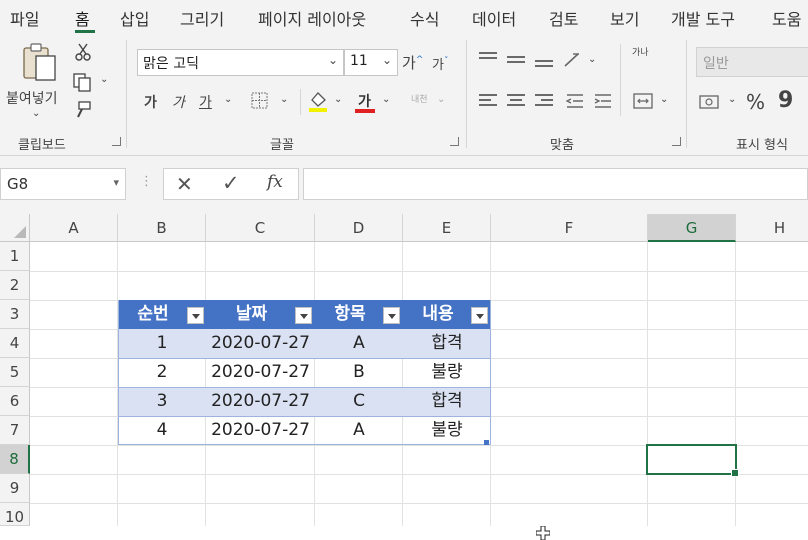 The height and width of the screenshot is (540, 808). Describe the element at coordinates (202, 18) in the screenshot. I see `tab-draw: 그리기` at that location.